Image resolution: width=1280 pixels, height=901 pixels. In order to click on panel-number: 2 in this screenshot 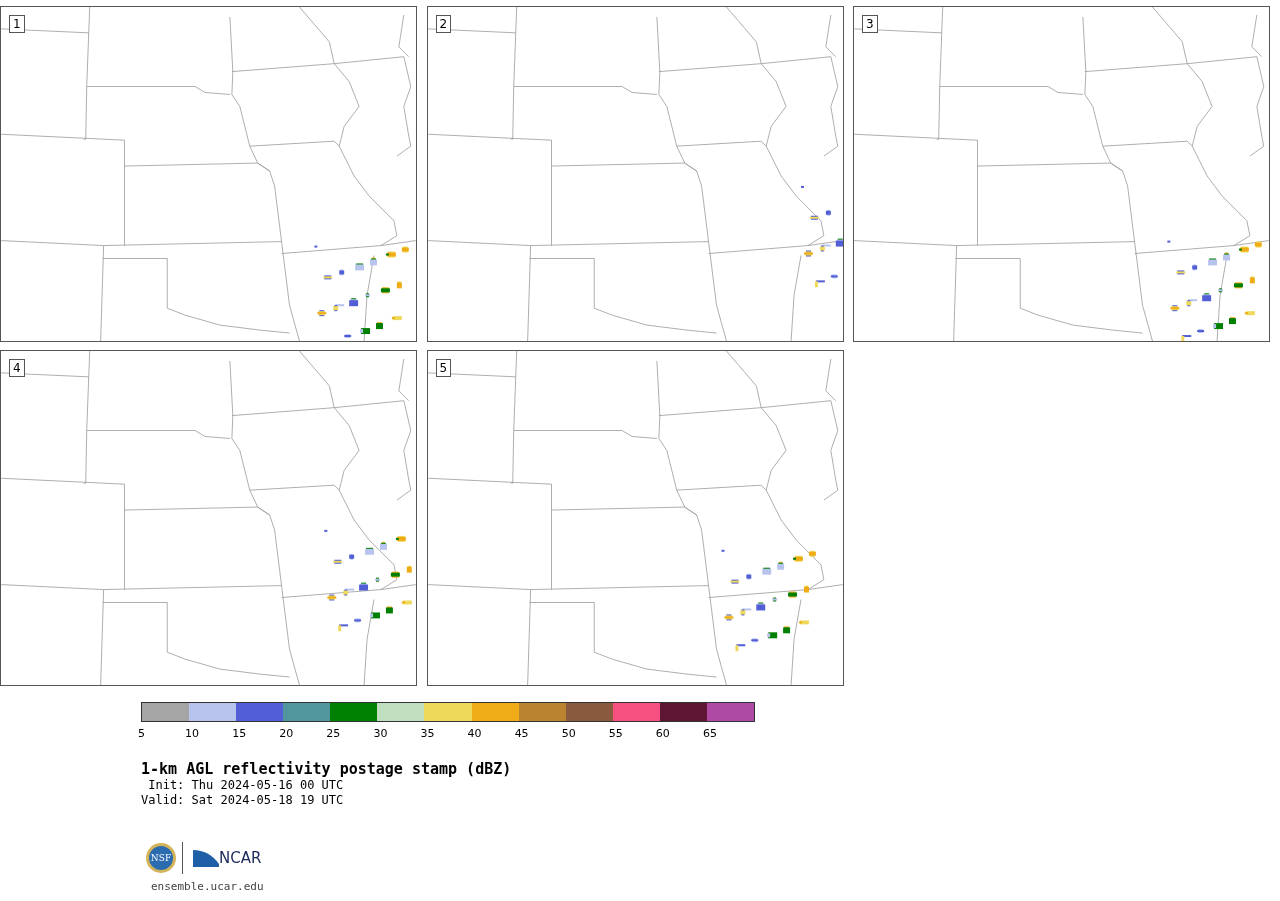, I will do `click(443, 24)`.